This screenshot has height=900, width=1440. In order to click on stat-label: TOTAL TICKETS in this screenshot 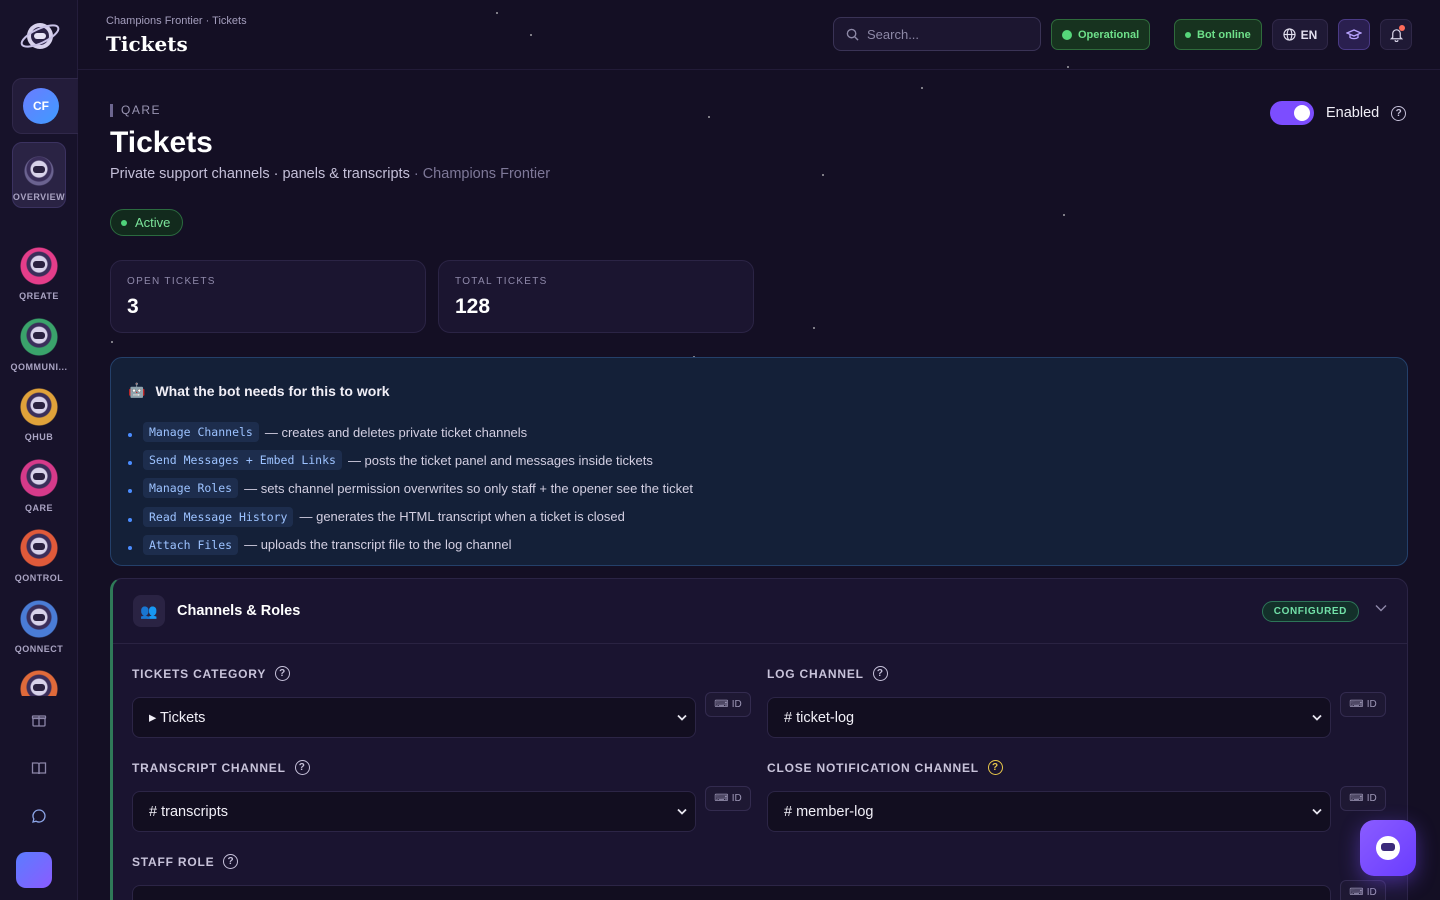, I will do `click(501, 281)`.